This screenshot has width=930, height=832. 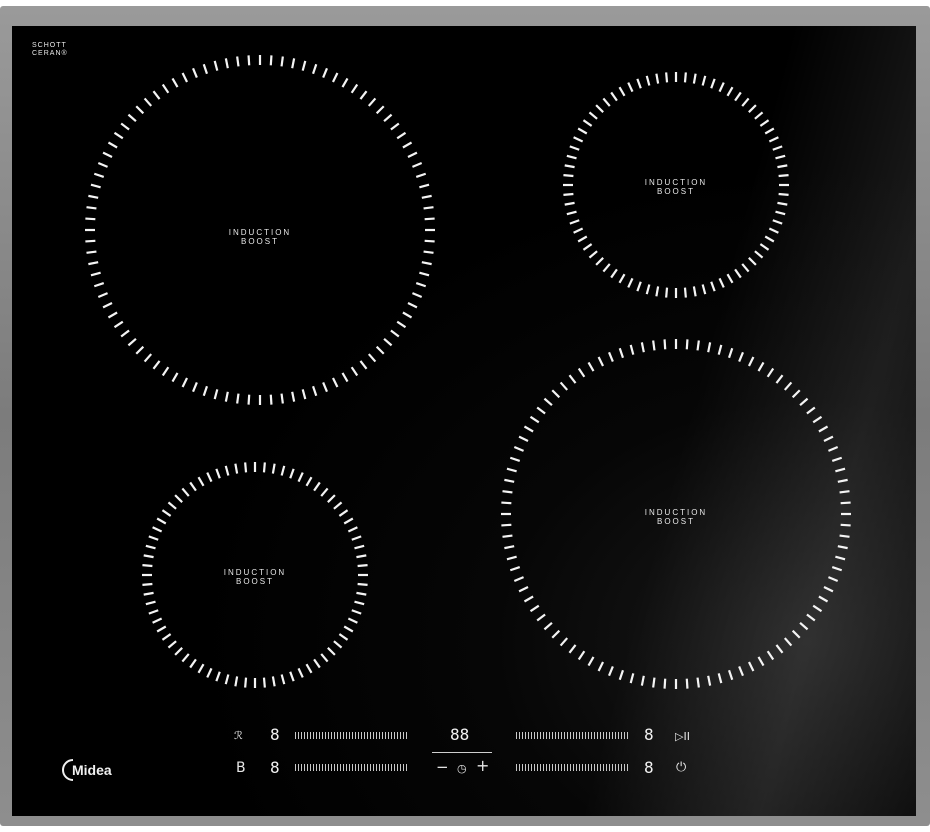 I want to click on flexi-zone-icon: ℛ, so click(x=238, y=736).